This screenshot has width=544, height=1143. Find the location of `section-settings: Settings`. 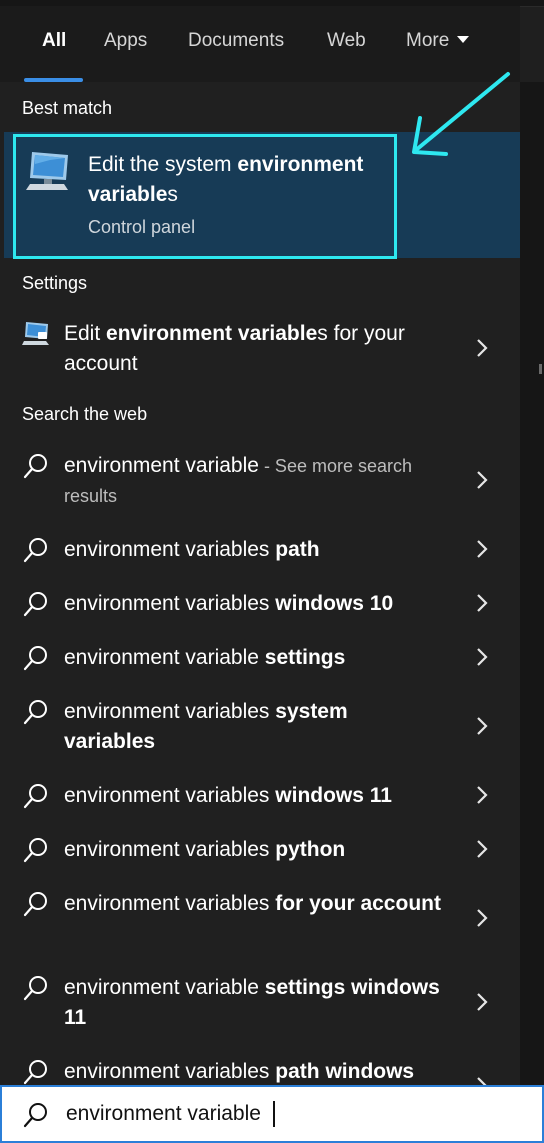

section-settings: Settings is located at coordinates (55, 283).